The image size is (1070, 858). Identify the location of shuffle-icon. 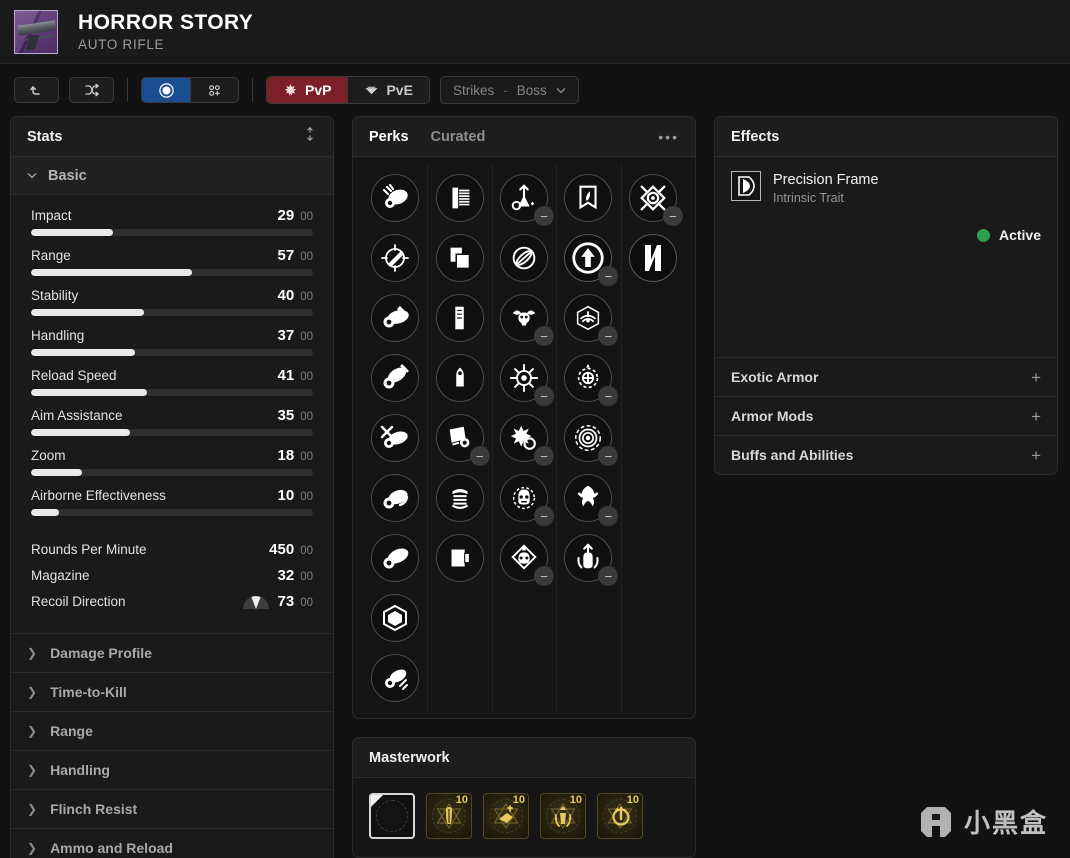
(91, 90).